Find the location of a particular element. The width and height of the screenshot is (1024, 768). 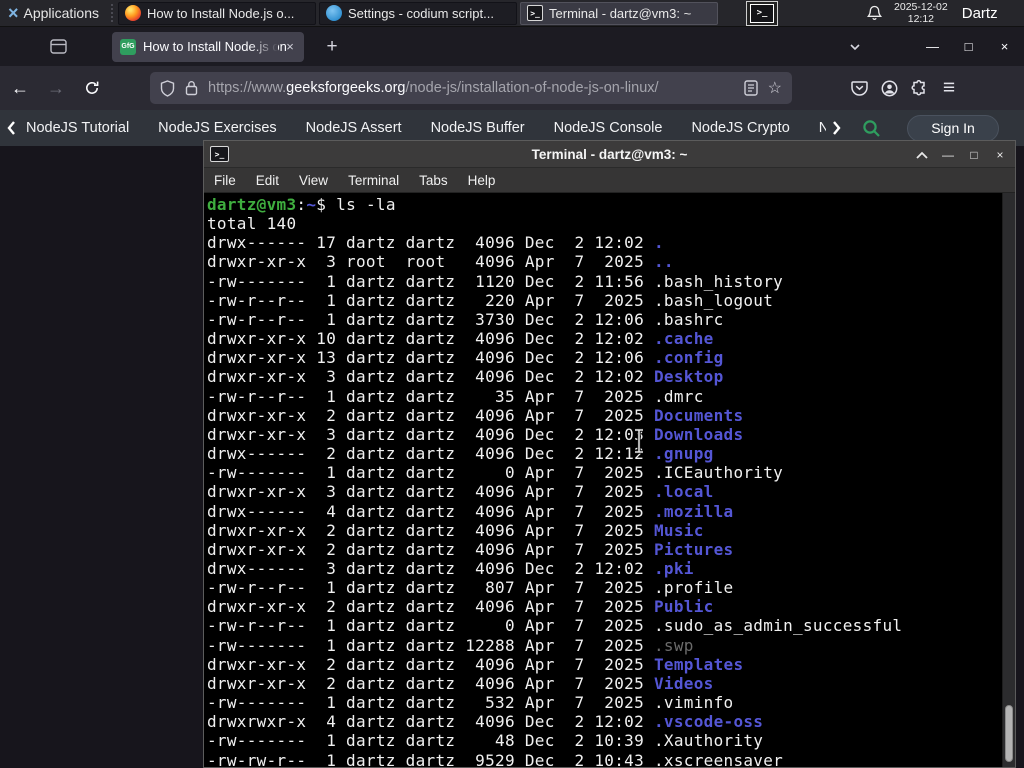

listing-filename: .pki is located at coordinates (673, 568).